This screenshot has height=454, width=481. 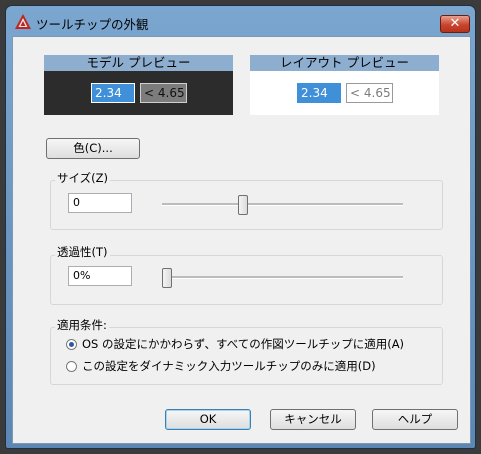 I want to click on close-icon: ✕, so click(x=455, y=23).